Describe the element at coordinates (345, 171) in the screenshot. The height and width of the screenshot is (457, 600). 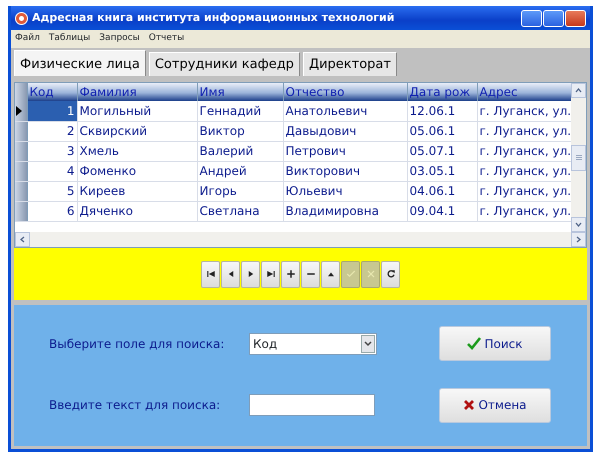
I see `table-cell: Викторович` at that location.